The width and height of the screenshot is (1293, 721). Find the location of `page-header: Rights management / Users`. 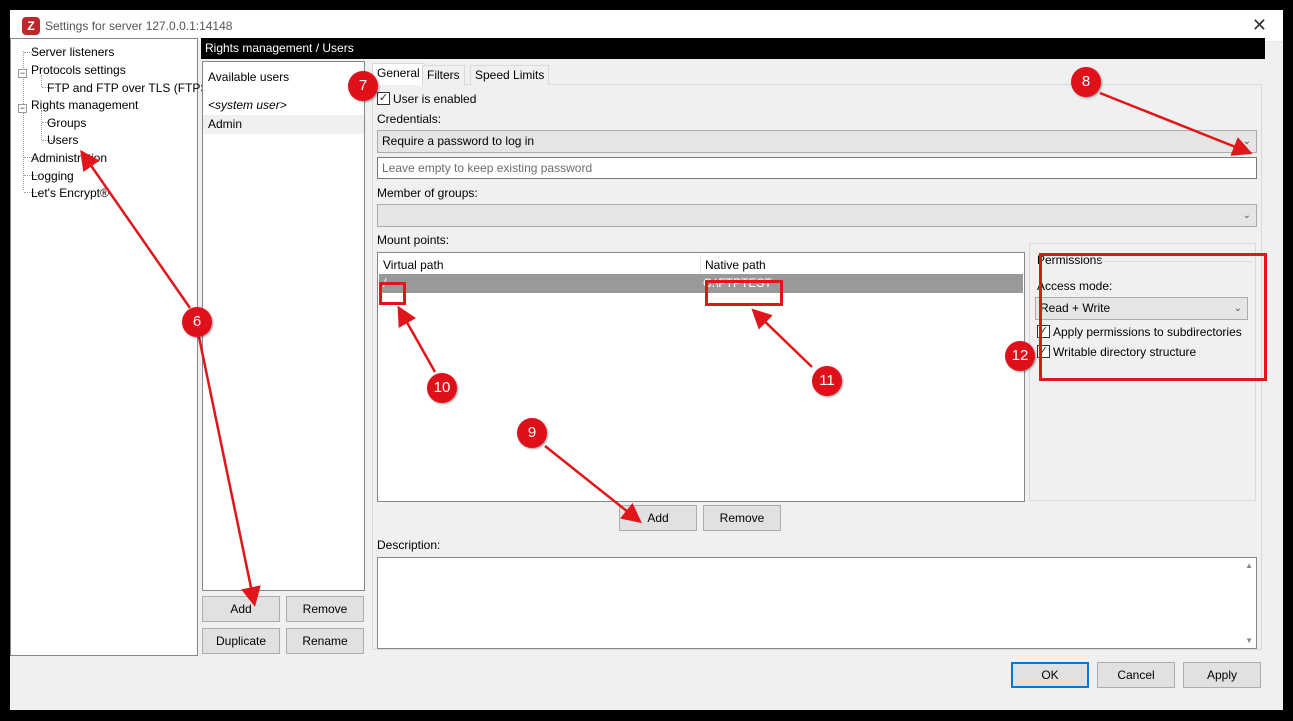

page-header: Rights management / Users is located at coordinates (733, 48).